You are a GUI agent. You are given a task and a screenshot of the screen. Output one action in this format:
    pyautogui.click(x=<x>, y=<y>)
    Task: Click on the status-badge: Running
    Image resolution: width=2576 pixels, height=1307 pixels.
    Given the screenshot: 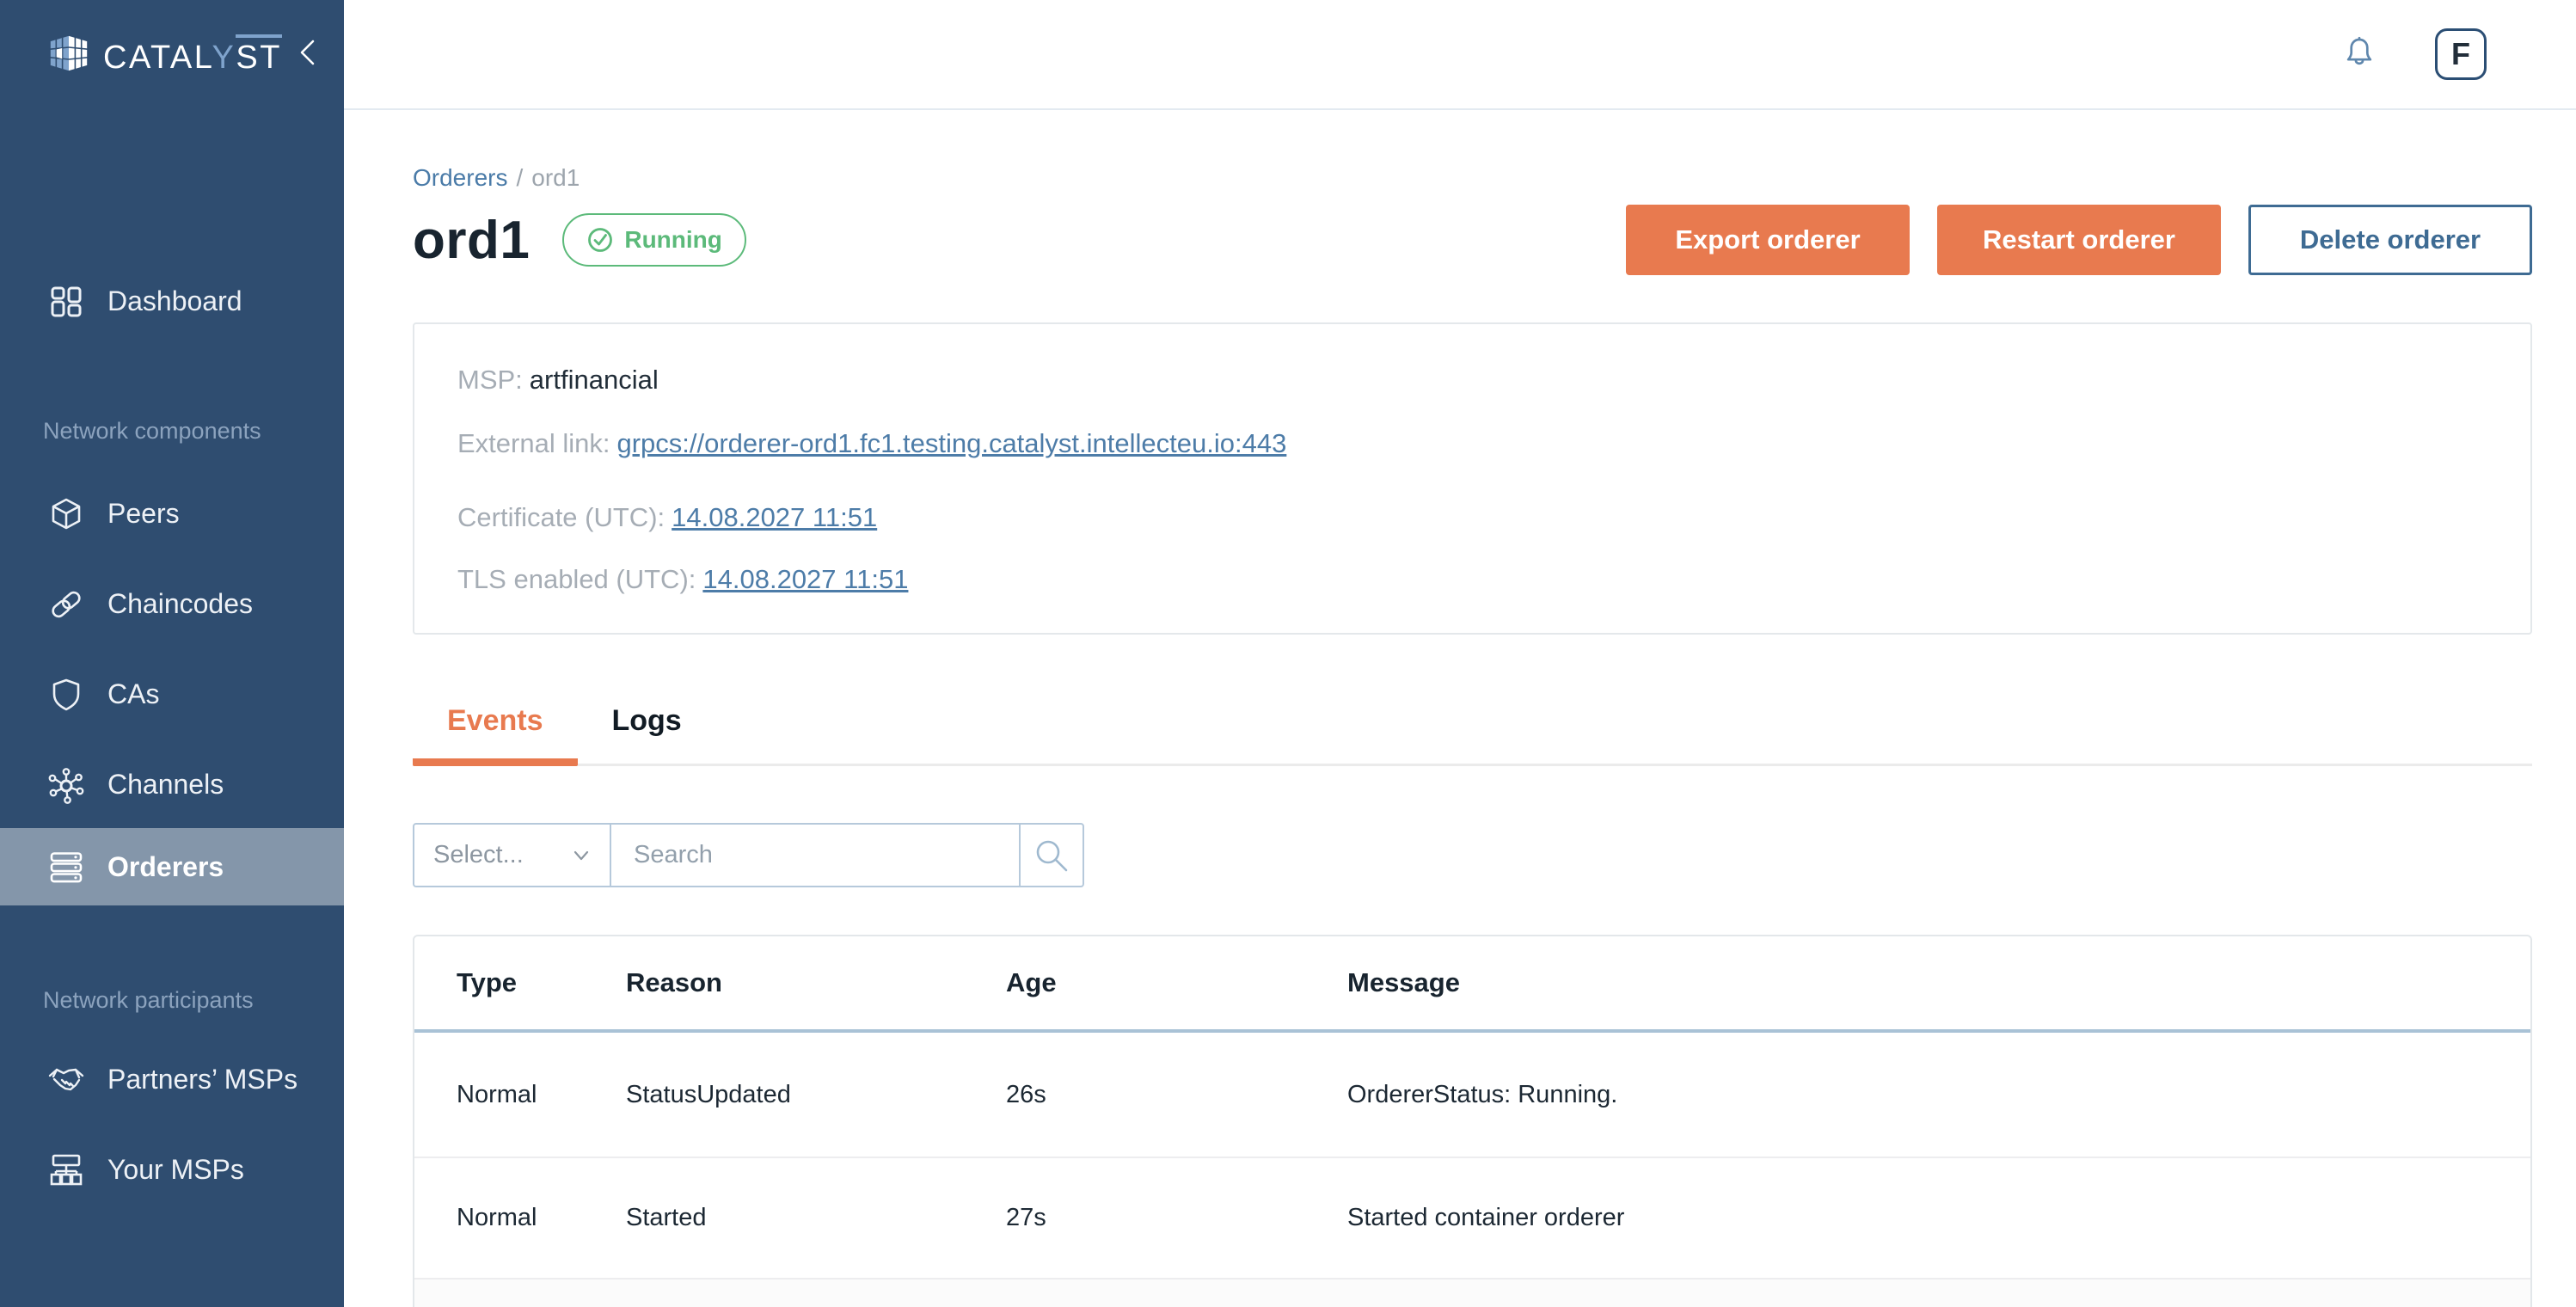 What is the action you would take?
    pyautogui.click(x=654, y=240)
    